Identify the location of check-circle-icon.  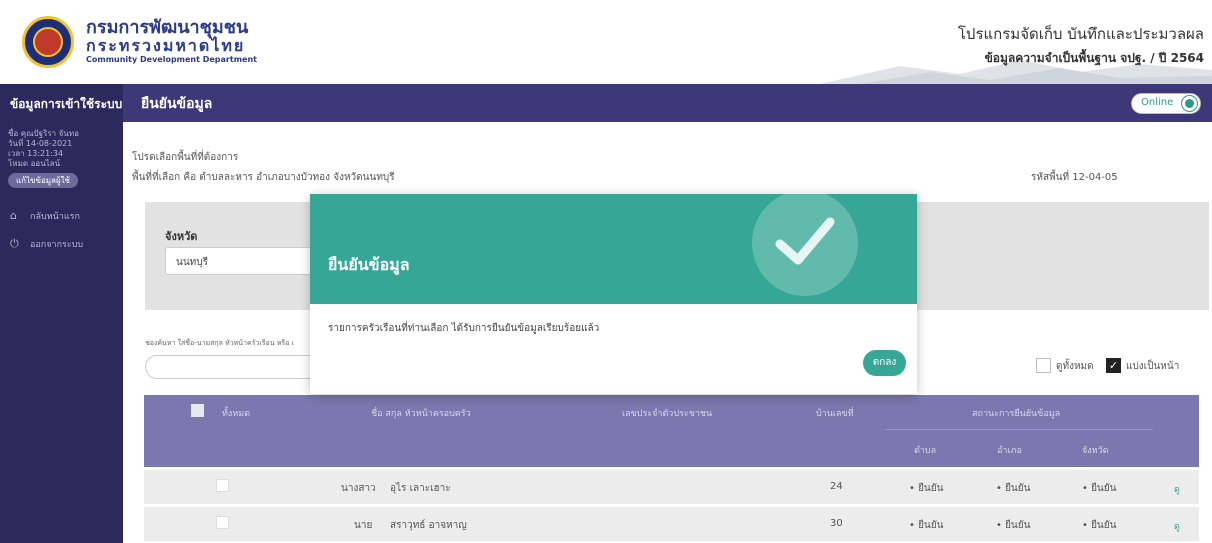
(805, 245).